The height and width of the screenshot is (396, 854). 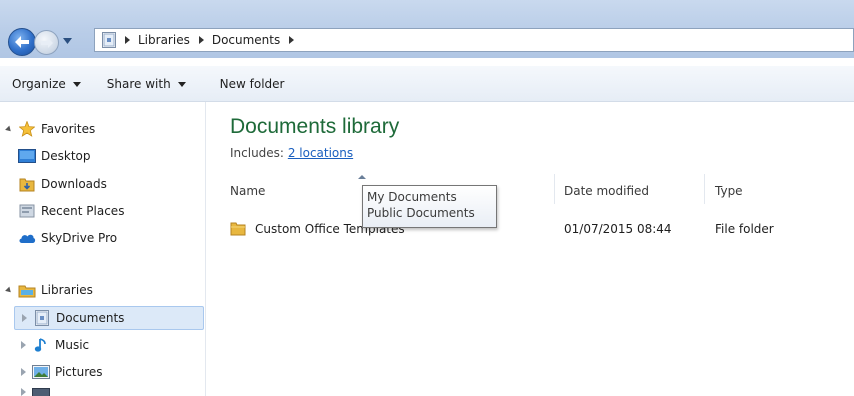 I want to click on address-bar: Libraries Documents, so click(x=474, y=40).